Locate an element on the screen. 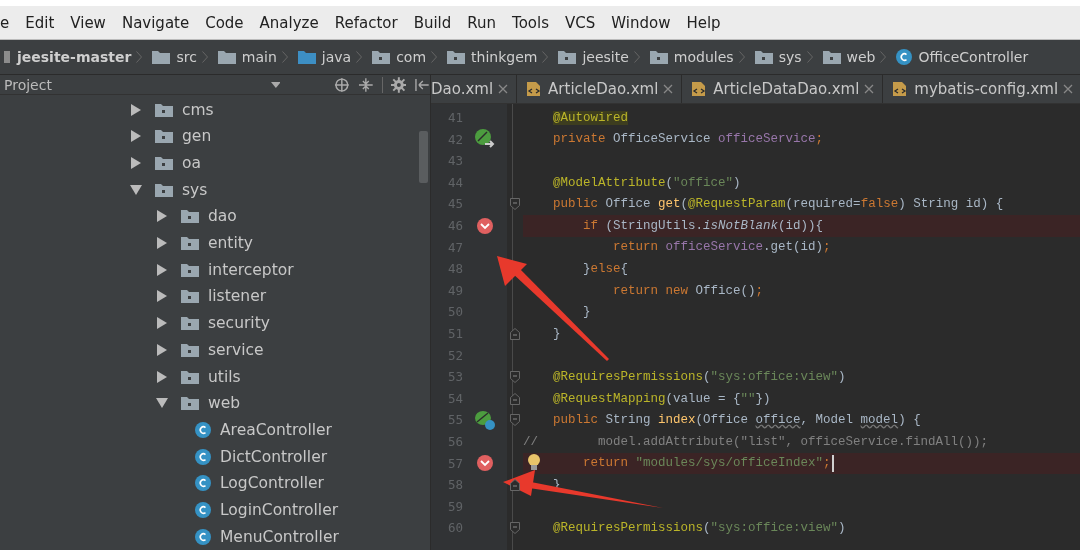 The height and width of the screenshot is (550, 1080). tree-item: entity is located at coordinates (230, 243).